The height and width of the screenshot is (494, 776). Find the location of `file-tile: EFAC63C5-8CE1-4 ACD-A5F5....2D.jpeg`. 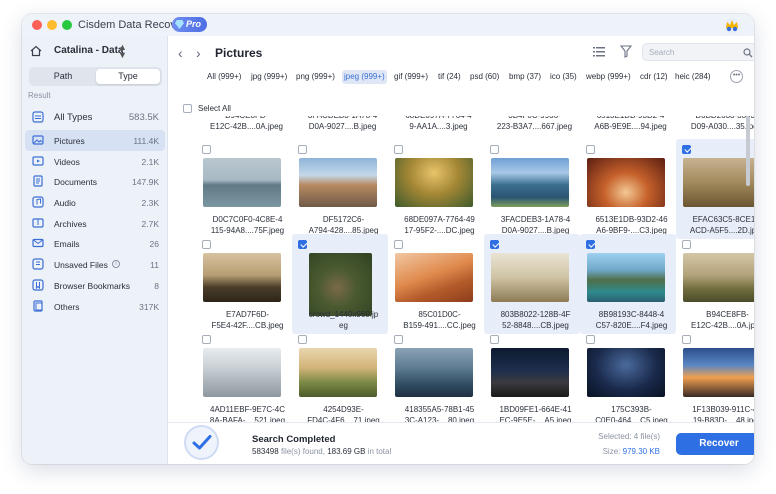

file-tile: EFAC63C5-8CE1-4 ACD-A5F5....2D.jpeg is located at coordinates (715, 190).